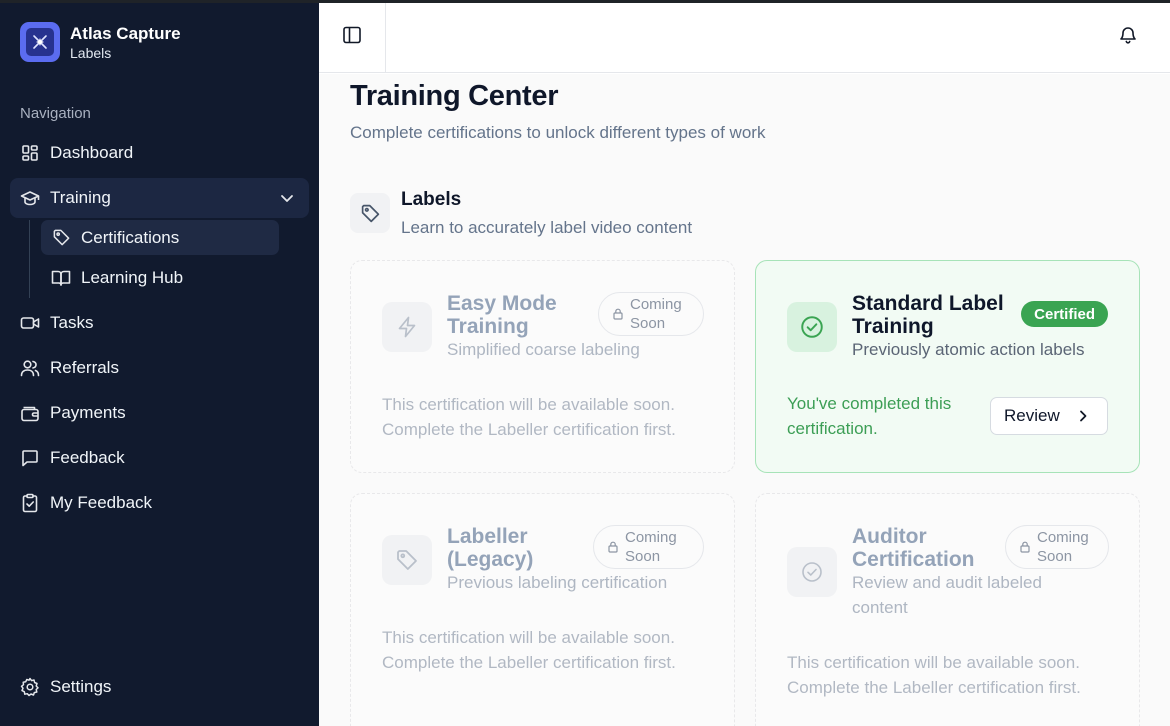  Describe the element at coordinates (159, 687) in the screenshot. I see `sidebar-item-settings: Settings` at that location.